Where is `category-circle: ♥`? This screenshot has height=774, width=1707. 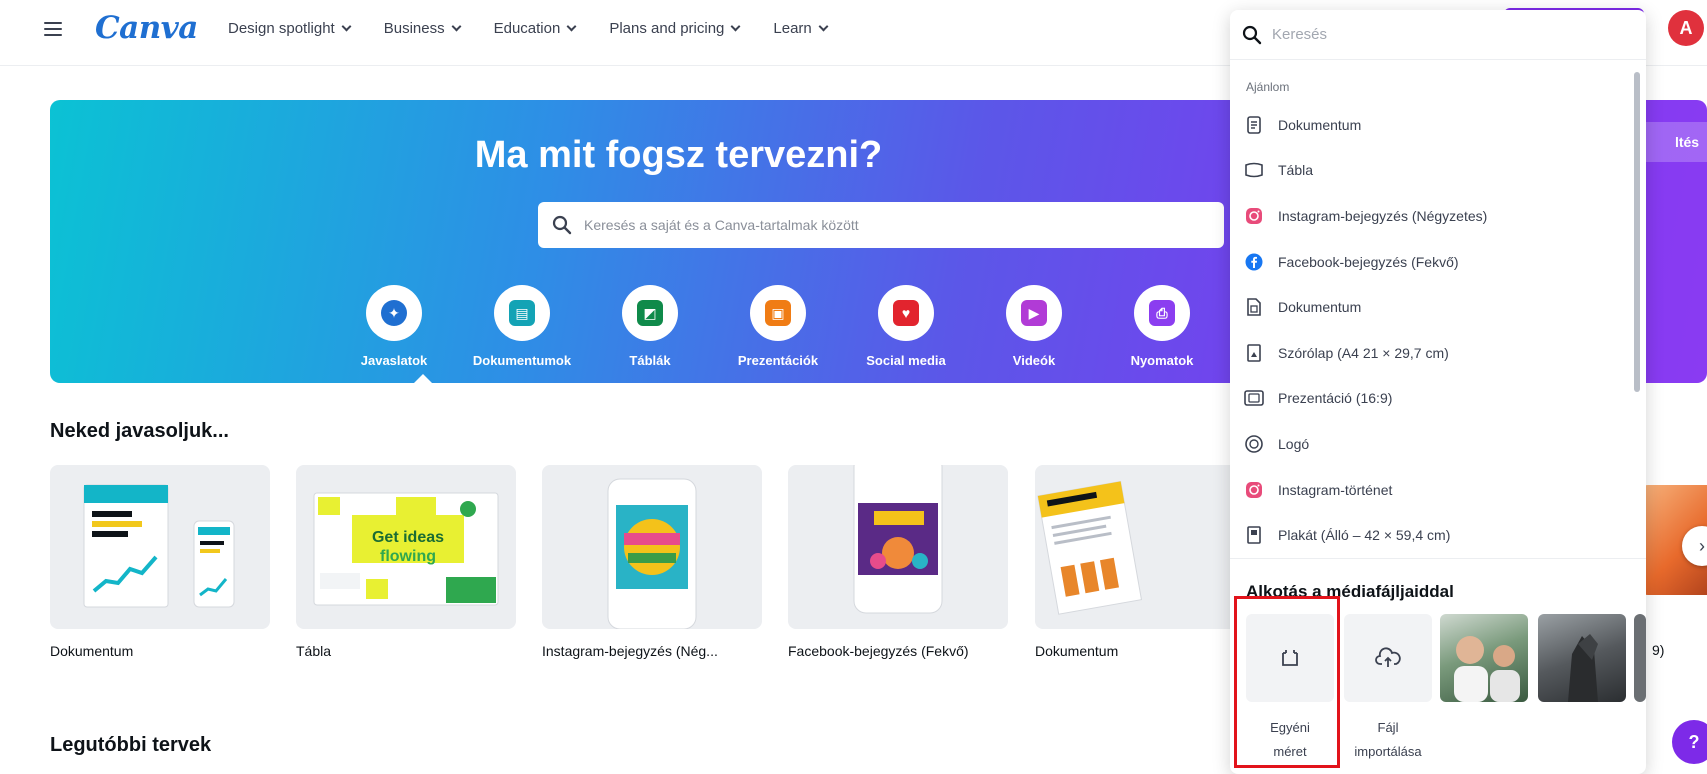
category-circle: ♥ is located at coordinates (906, 313).